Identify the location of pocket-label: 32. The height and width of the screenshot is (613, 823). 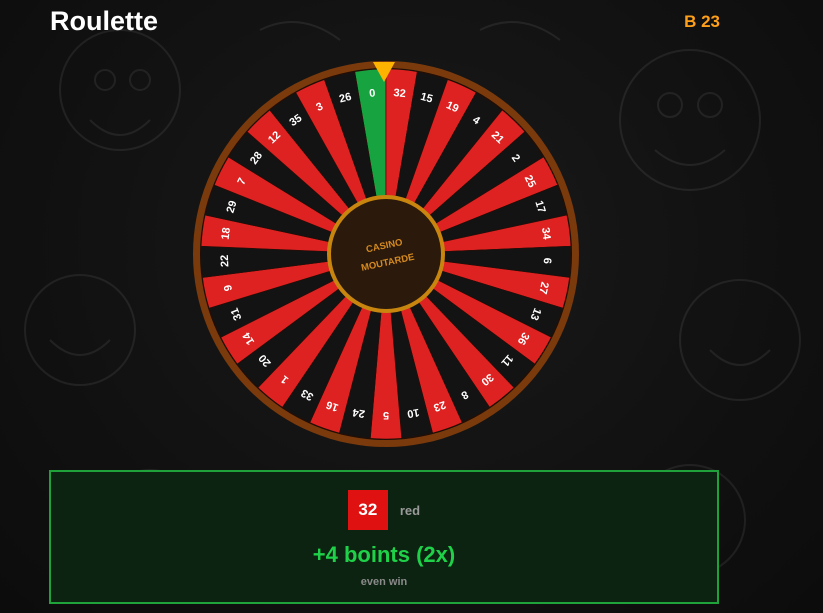
(399, 93).